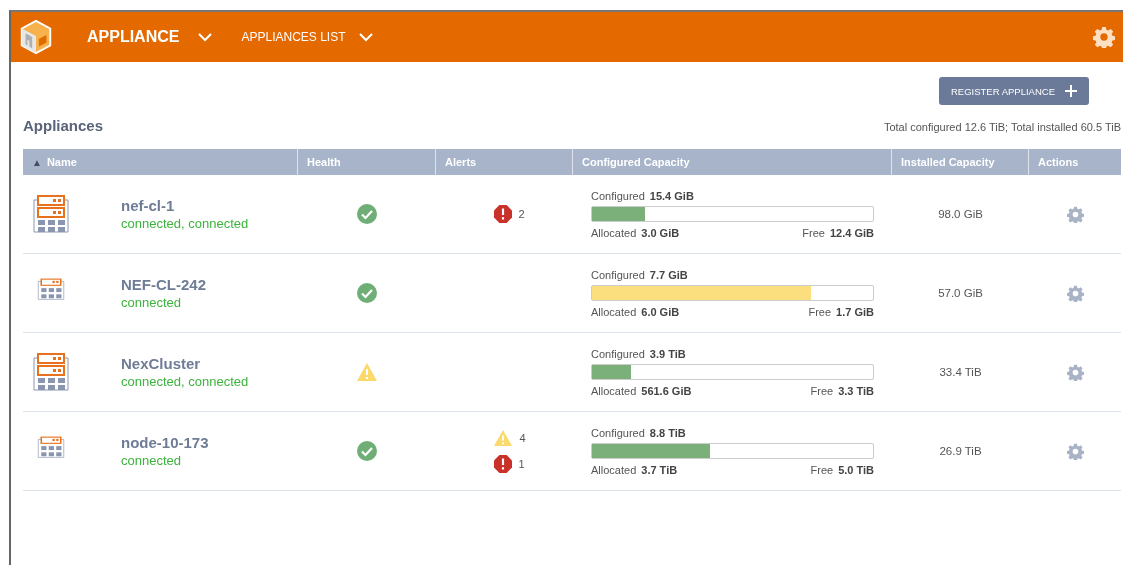  What do you see at coordinates (504, 162) in the screenshot?
I see `column-header: Alerts` at bounding box center [504, 162].